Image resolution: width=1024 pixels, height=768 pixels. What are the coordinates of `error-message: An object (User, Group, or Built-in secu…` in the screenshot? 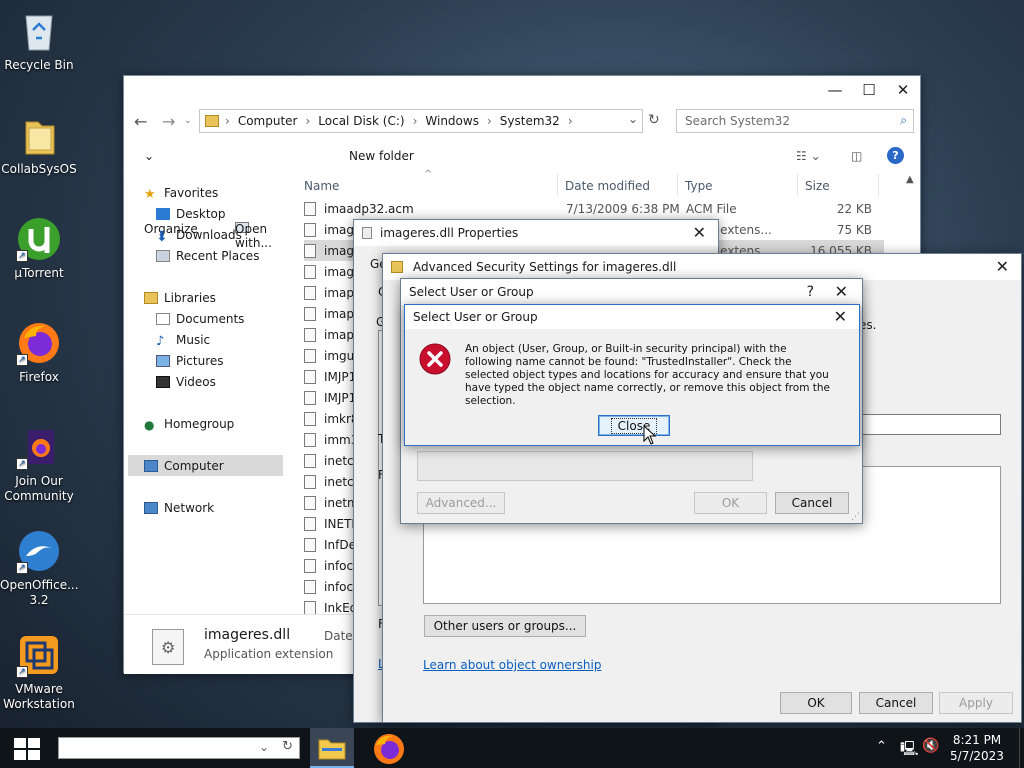 It's located at (647, 375).